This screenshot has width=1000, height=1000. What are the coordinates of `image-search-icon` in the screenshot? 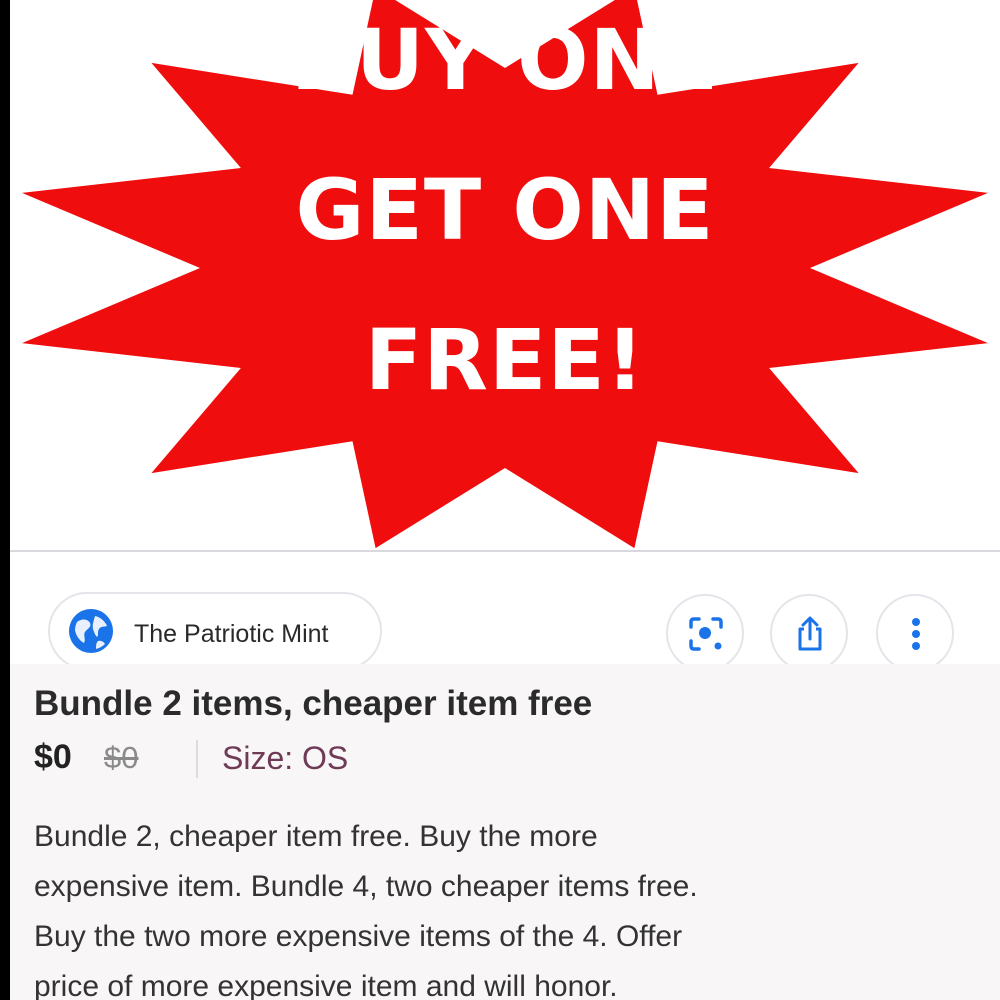 It's located at (706, 634).